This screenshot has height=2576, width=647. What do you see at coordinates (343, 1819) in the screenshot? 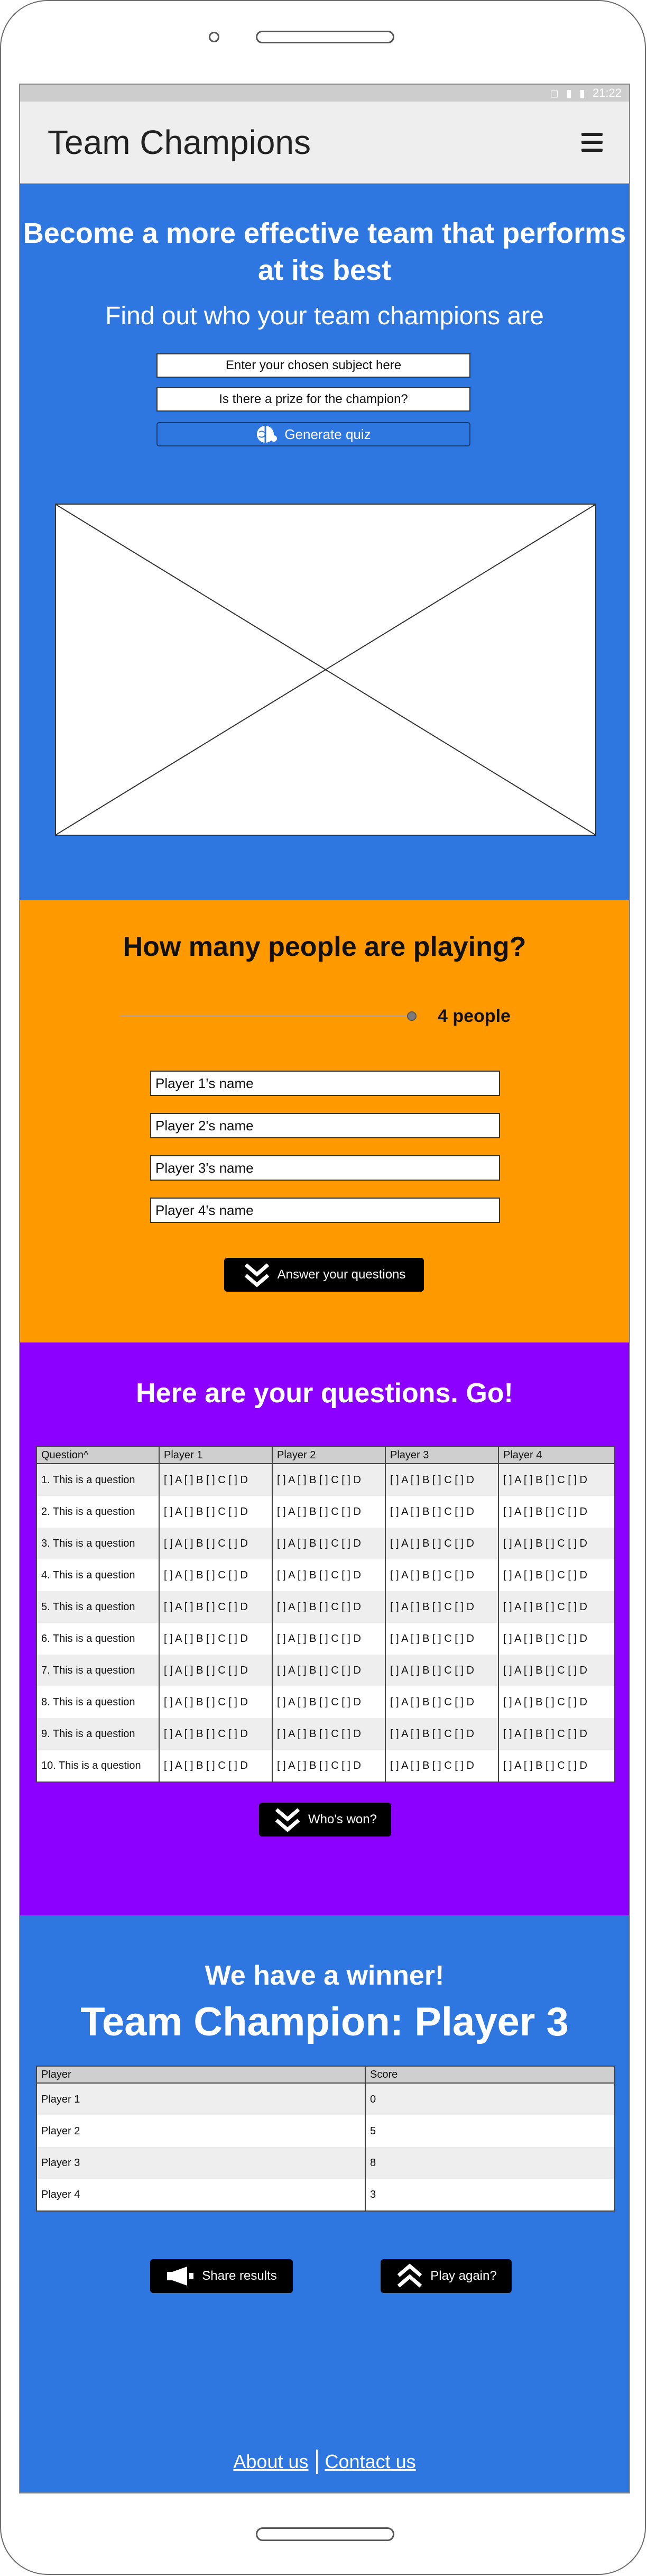
I see `whos-won-label: Who's won?` at bounding box center [343, 1819].